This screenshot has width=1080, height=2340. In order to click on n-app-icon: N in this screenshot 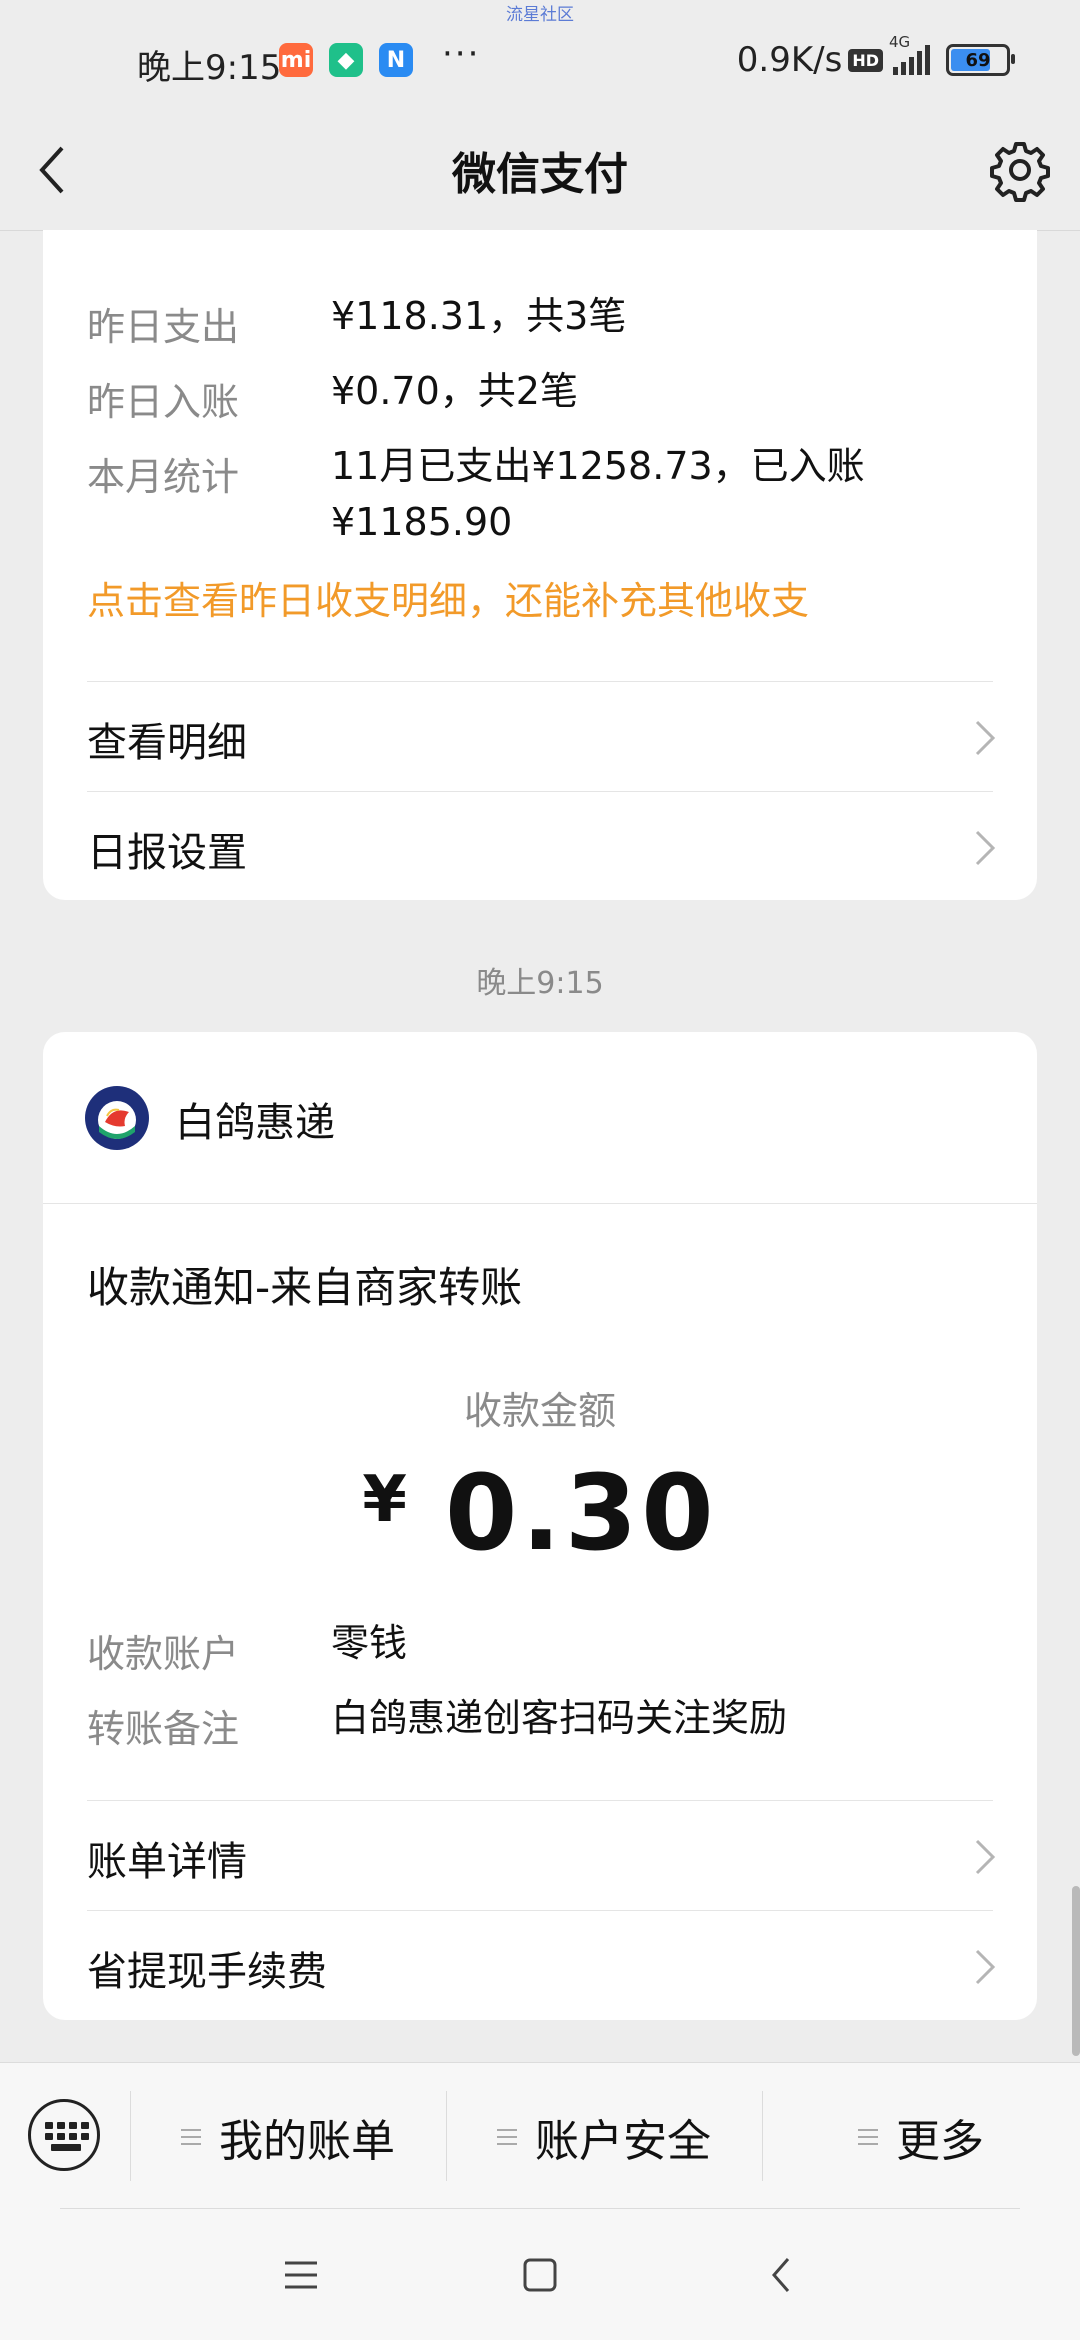, I will do `click(396, 60)`.